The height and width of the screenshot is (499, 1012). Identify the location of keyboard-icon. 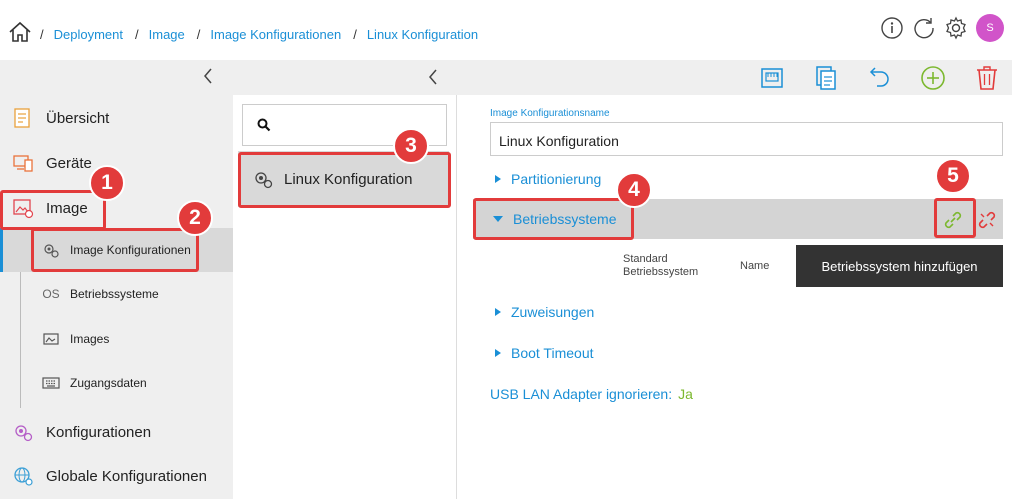
(51, 383).